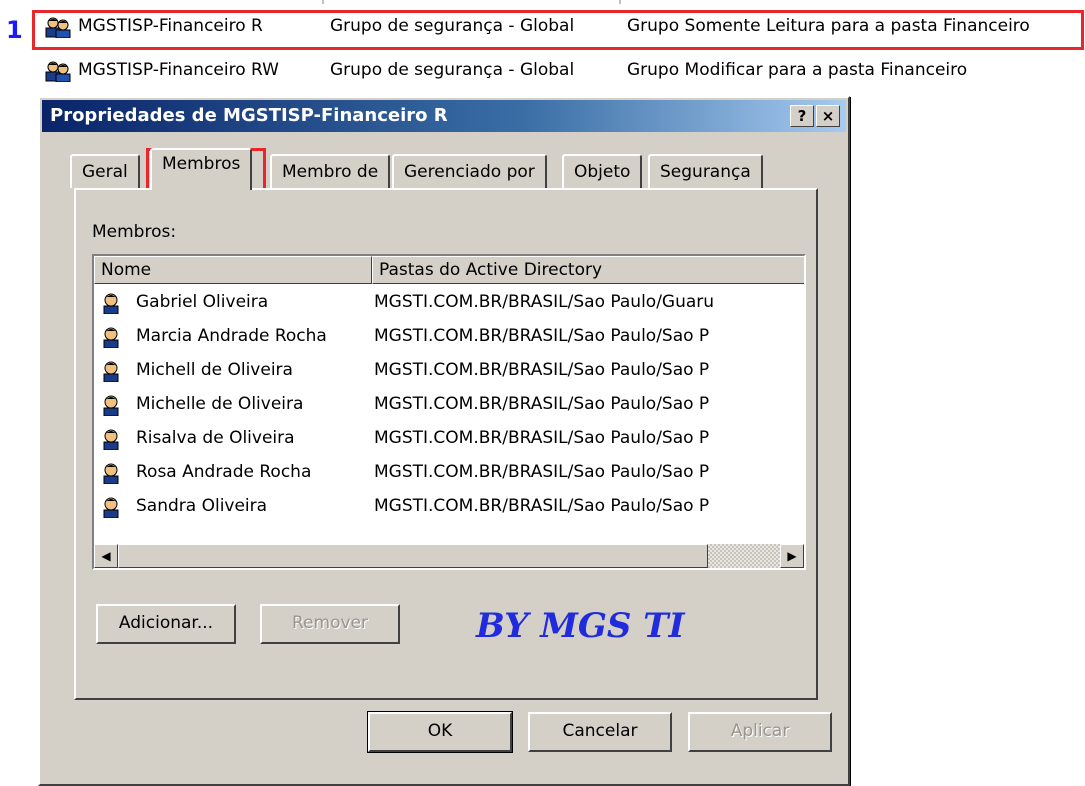 The width and height of the screenshot is (1085, 786). Describe the element at coordinates (600, 732) in the screenshot. I see `cancel-button: Cancelar` at that location.